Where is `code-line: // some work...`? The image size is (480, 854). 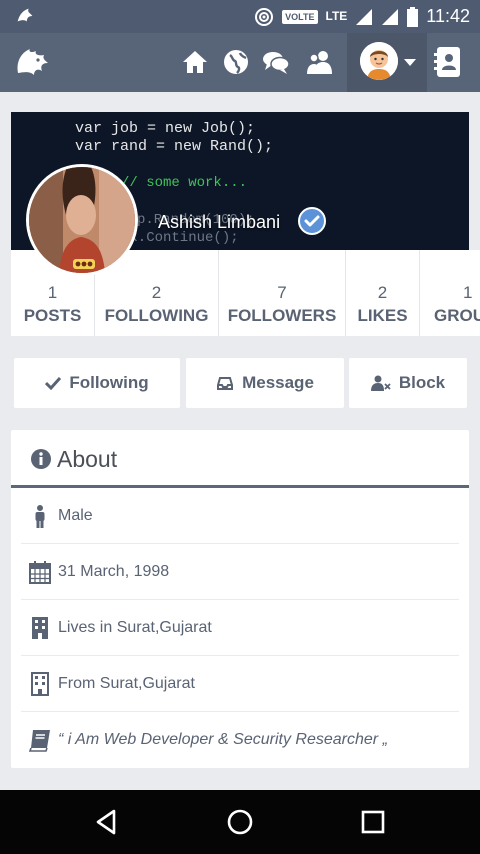 code-line: // some work... is located at coordinates (184, 183).